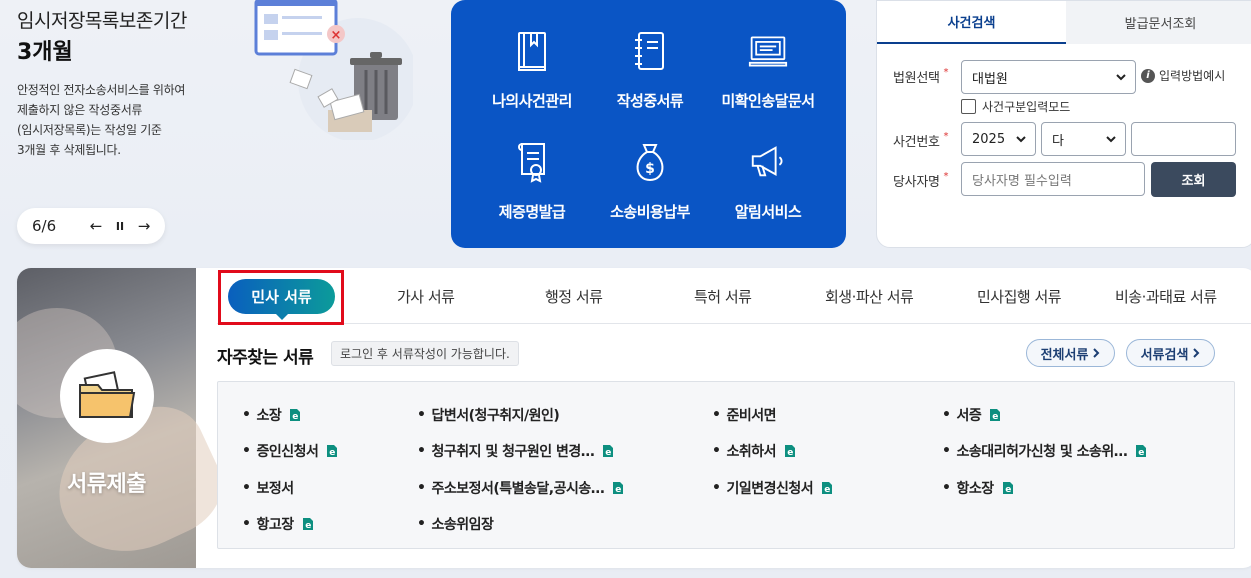  I want to click on document-name: 소취하서, so click(751, 452).